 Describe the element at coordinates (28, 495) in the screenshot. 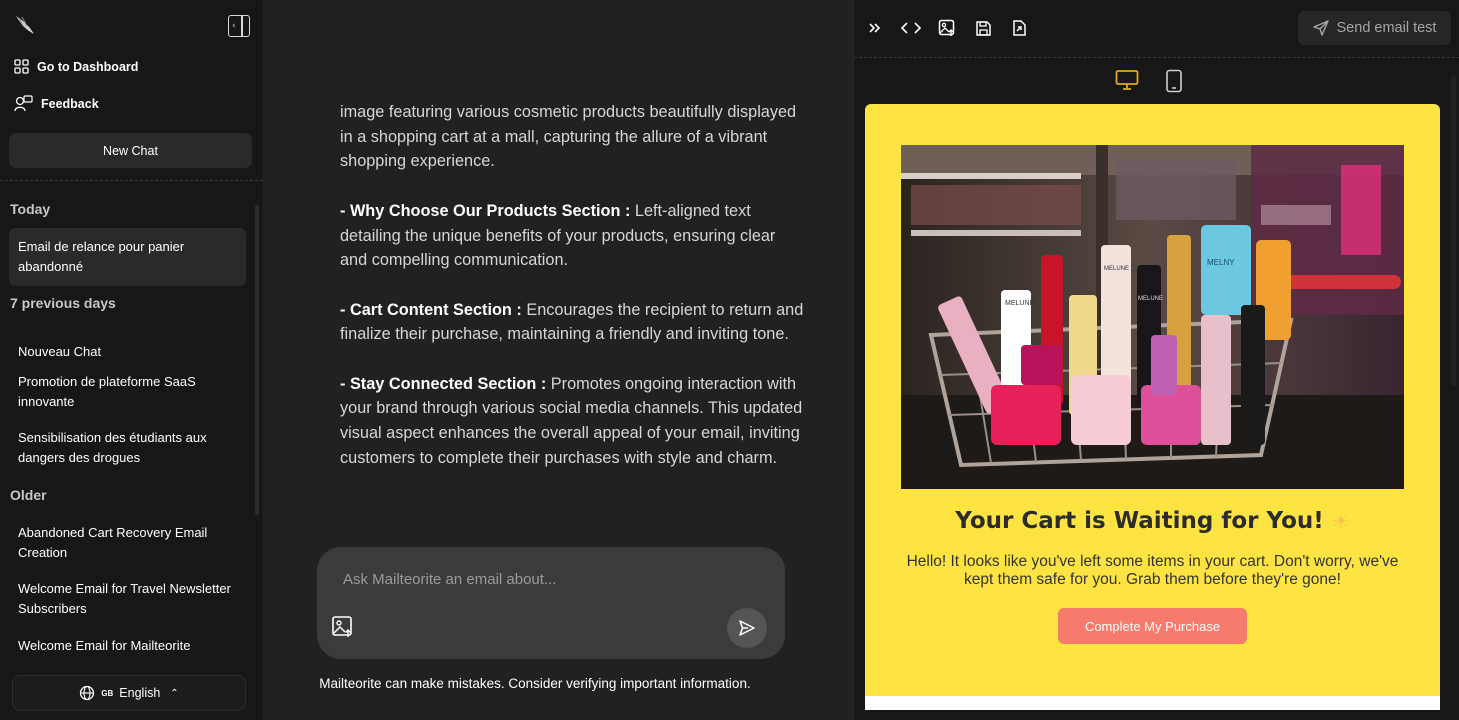

I see `group-label-older: Older` at that location.